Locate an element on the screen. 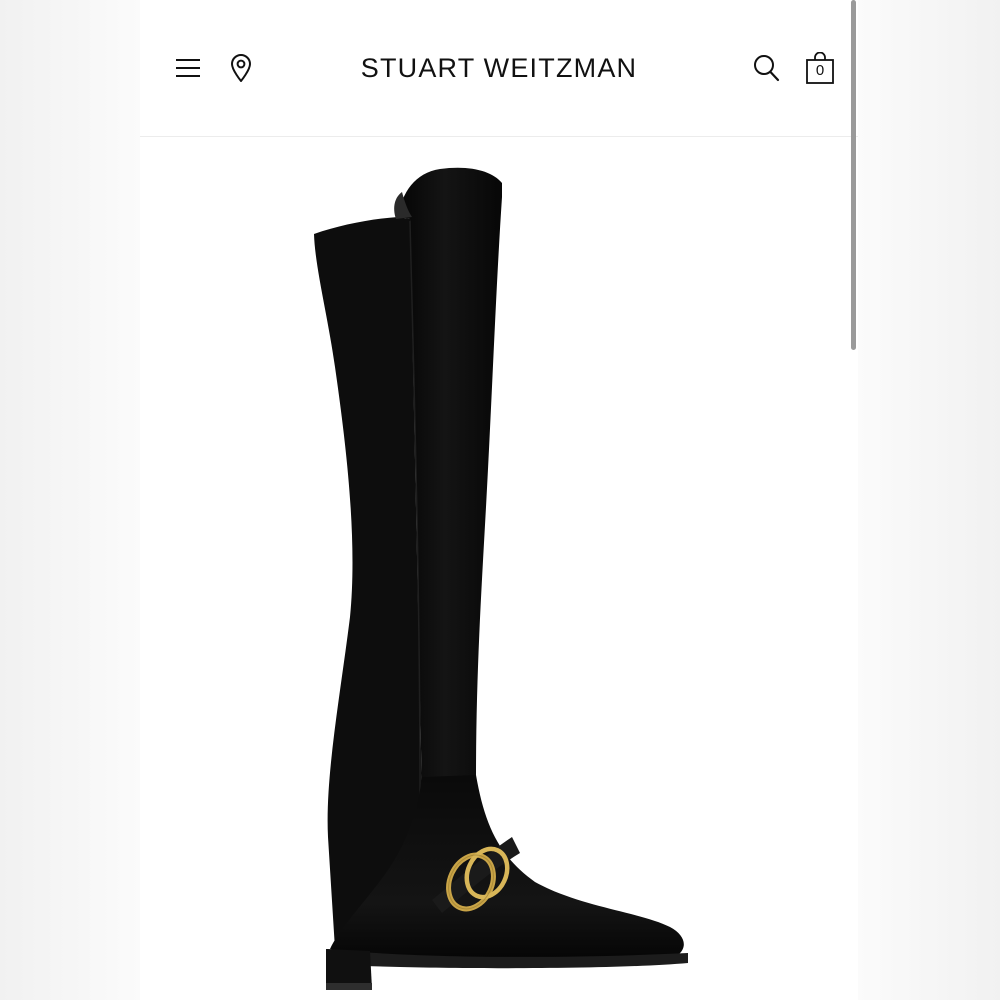 This screenshot has height=1000, width=1000. map-pin-icon is located at coordinates (241, 68).